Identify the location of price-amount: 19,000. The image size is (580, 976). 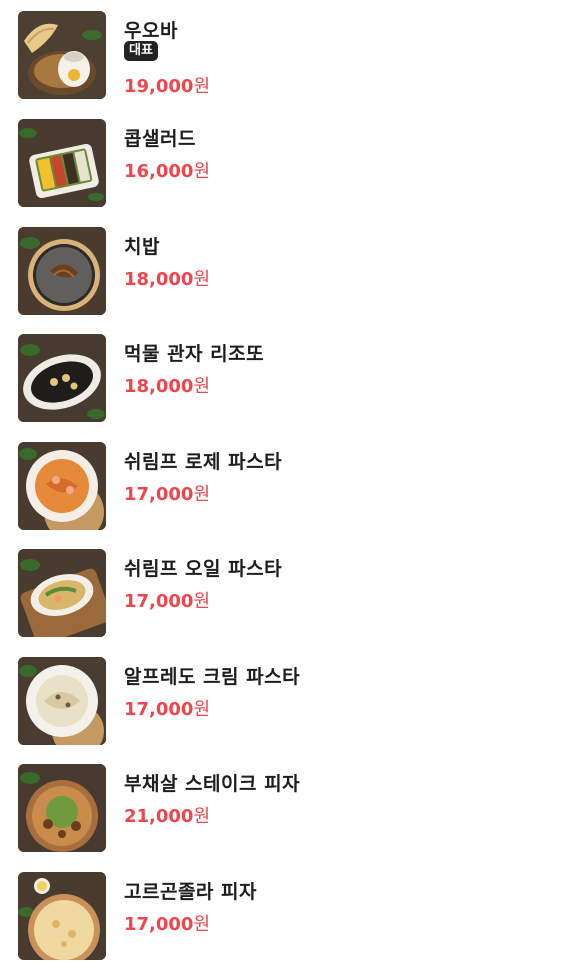
(159, 86).